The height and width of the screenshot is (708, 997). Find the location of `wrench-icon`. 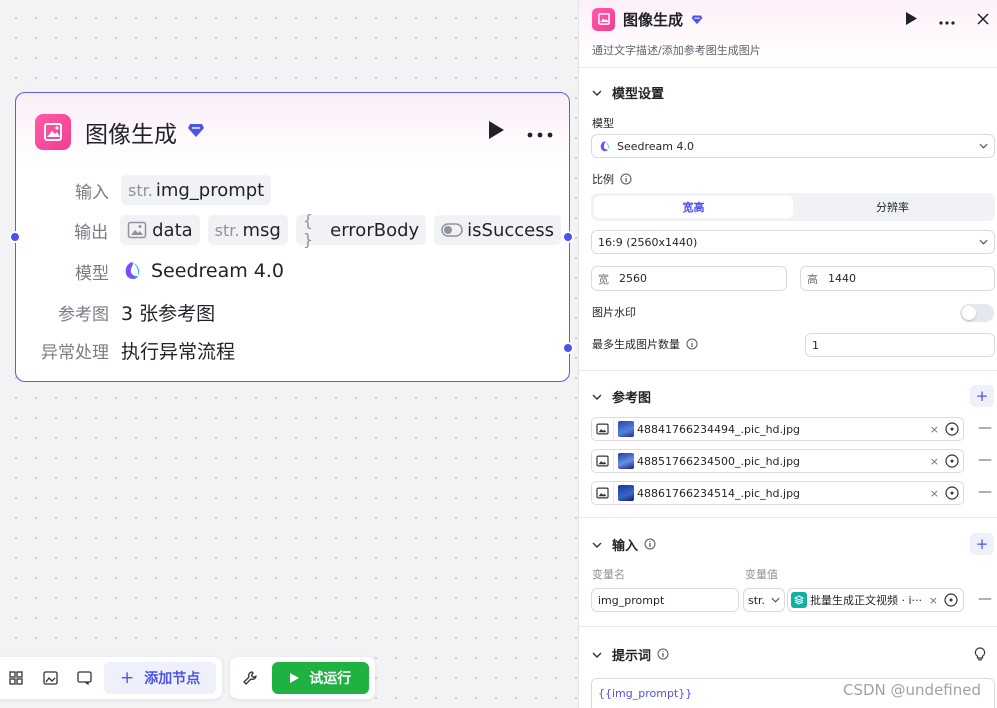

wrench-icon is located at coordinates (250, 678).